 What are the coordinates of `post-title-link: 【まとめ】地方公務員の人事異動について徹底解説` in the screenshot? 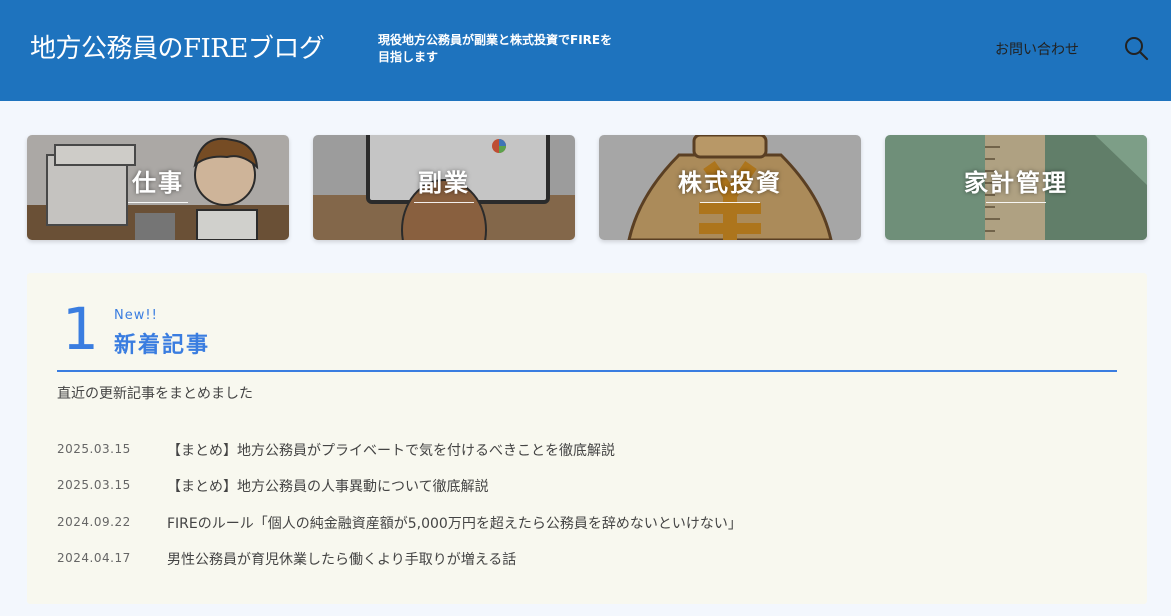 It's located at (328, 486).